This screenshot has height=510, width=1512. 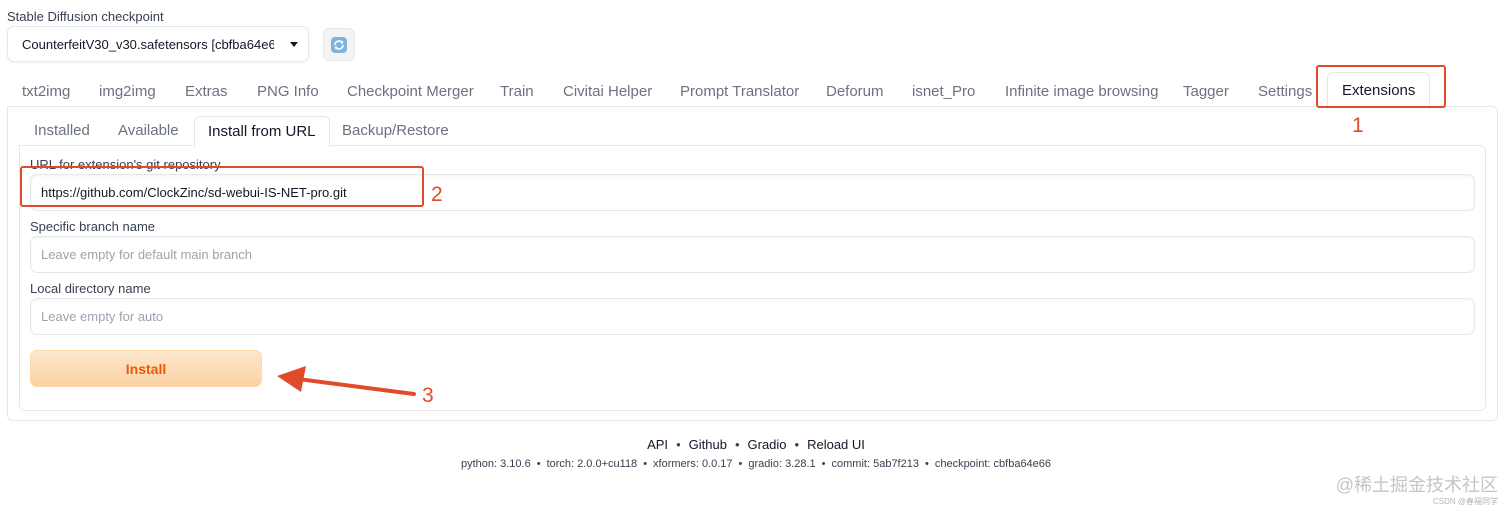 What do you see at coordinates (495, 464) in the screenshot?
I see `python-version: python: 3.10.6` at bounding box center [495, 464].